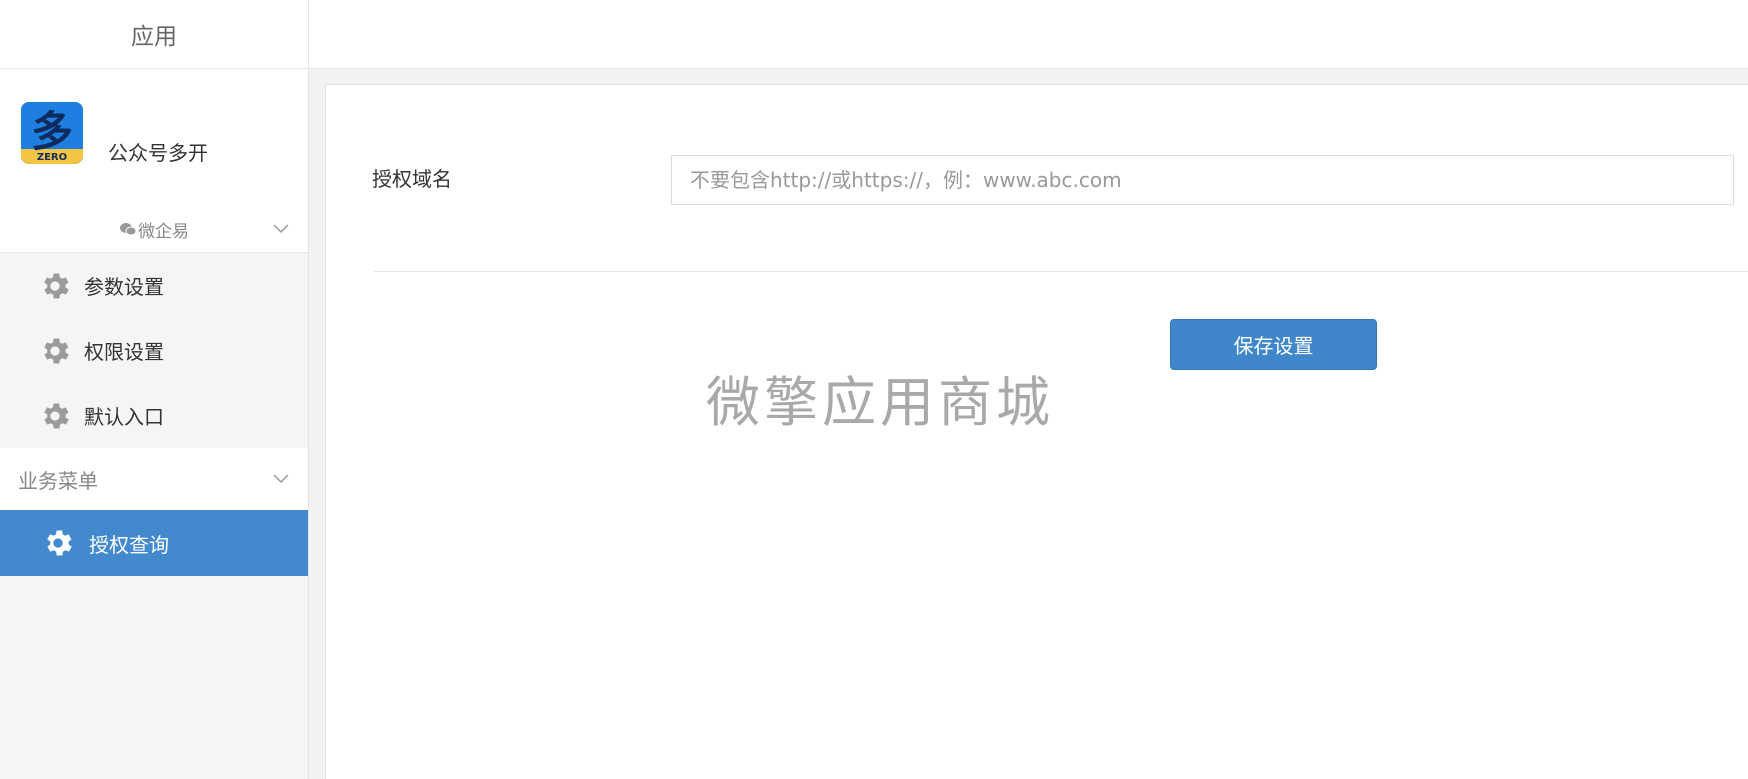  I want to click on nav-item-auth-query: 授权查询, so click(154, 543).